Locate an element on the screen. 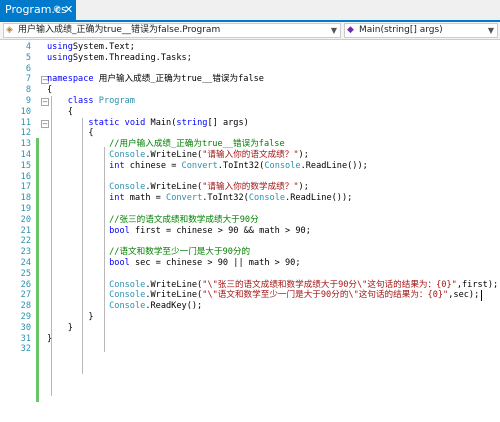 This screenshot has height=422, width=500. line-number: 6 is located at coordinates (28, 68).